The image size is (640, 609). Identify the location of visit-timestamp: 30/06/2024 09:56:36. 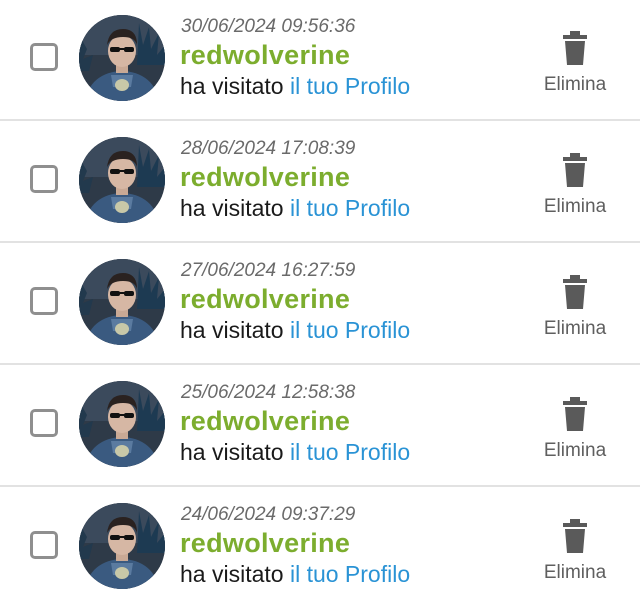
(268, 26).